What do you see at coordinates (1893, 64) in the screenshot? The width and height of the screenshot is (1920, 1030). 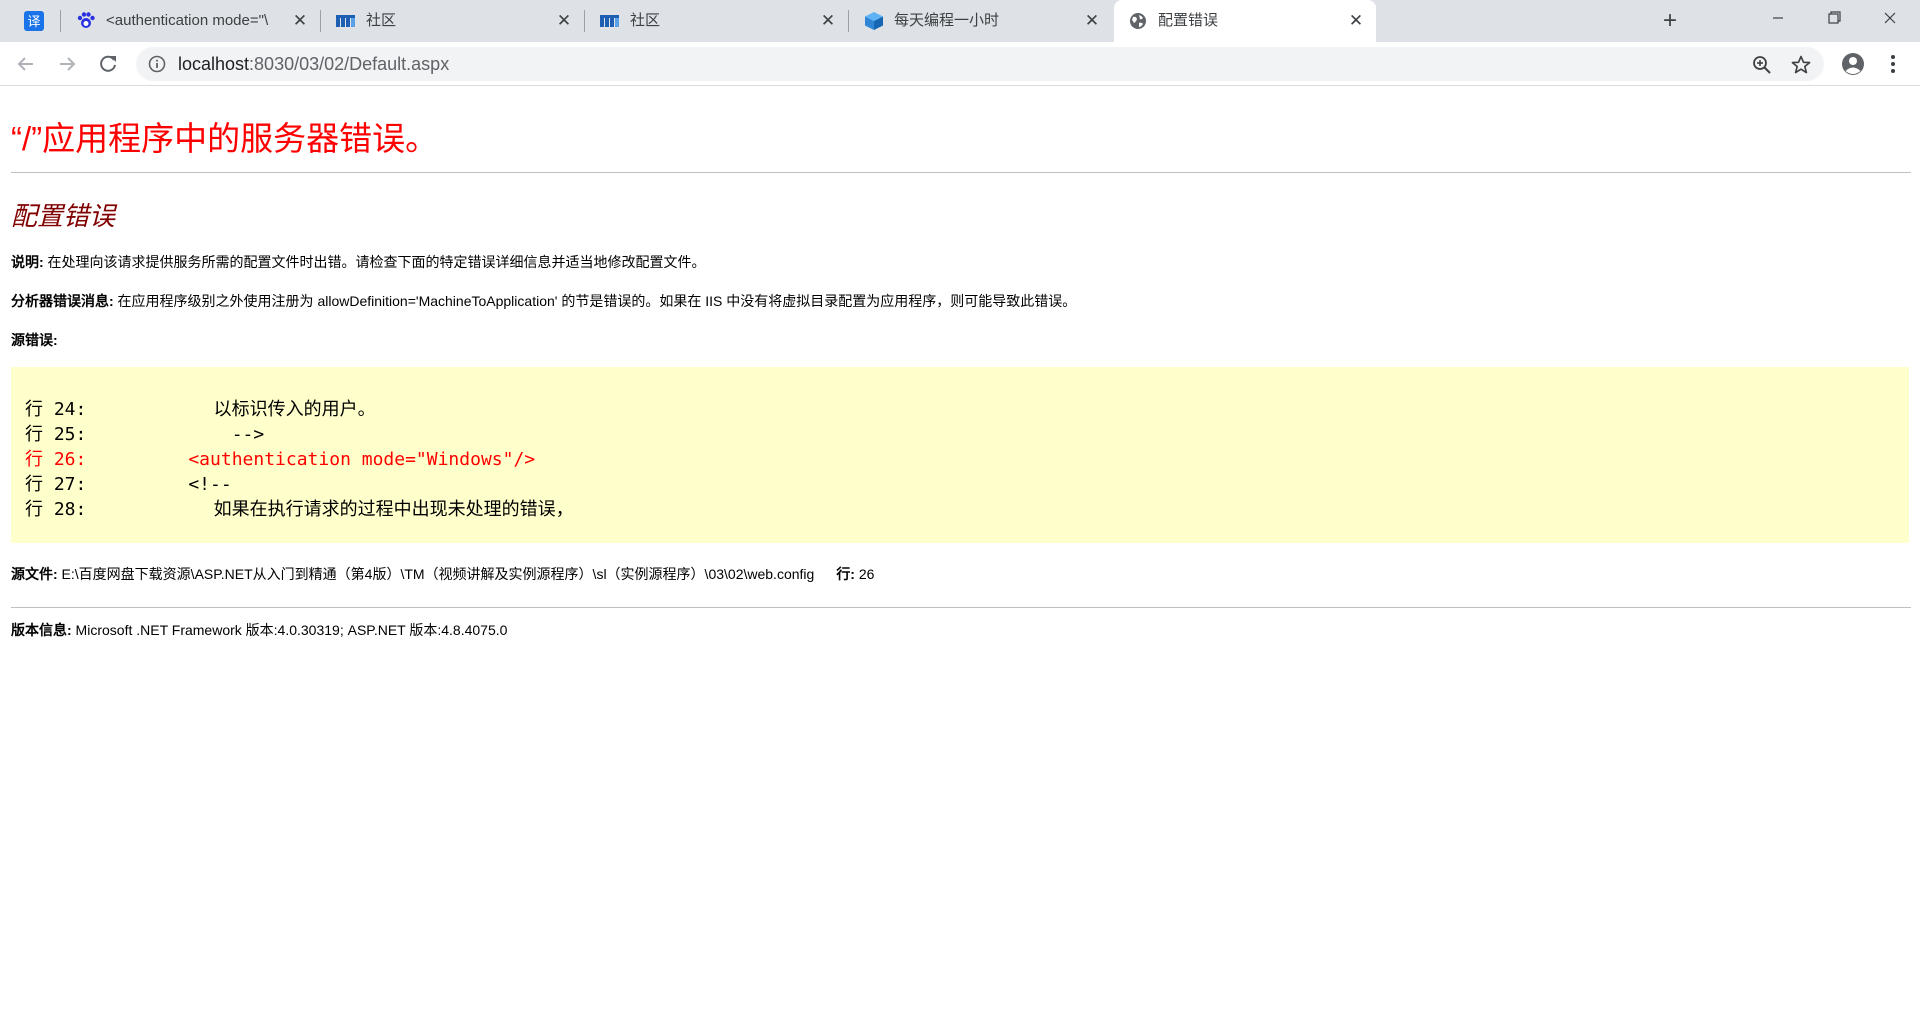 I see `menu-kebab-icon` at bounding box center [1893, 64].